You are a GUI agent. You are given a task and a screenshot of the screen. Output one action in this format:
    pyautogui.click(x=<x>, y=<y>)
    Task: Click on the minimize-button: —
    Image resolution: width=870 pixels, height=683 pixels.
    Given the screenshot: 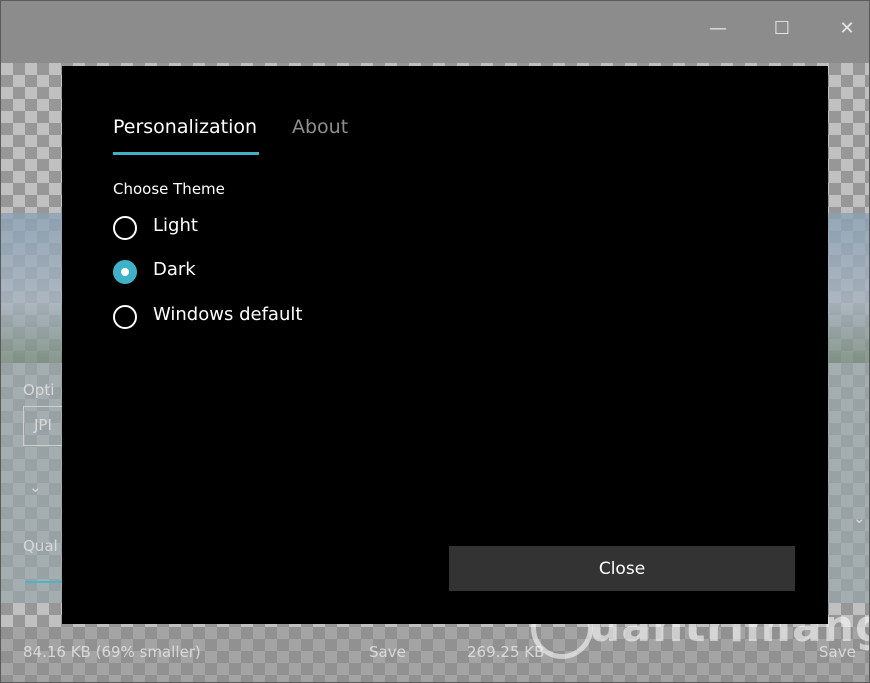 What is the action you would take?
    pyautogui.click(x=718, y=29)
    